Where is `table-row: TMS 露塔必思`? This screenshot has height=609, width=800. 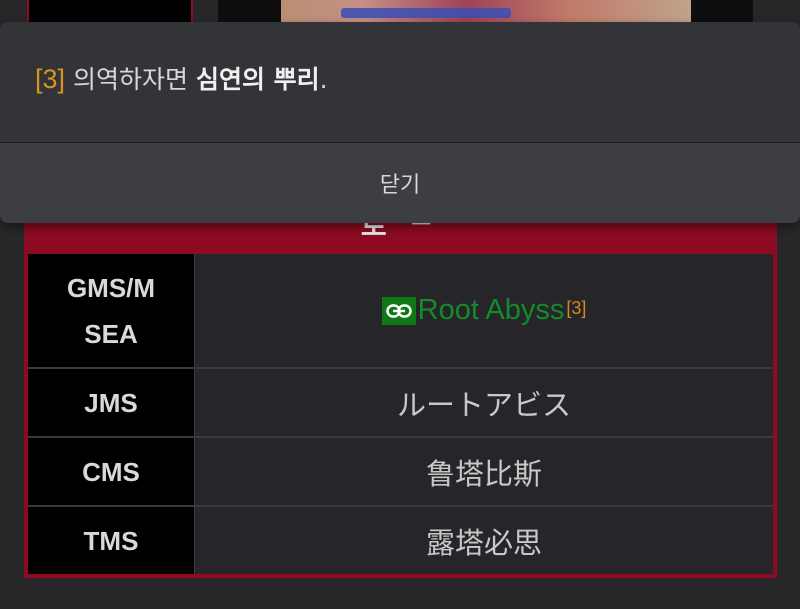
table-row: TMS 露塔必思 is located at coordinates (400, 540).